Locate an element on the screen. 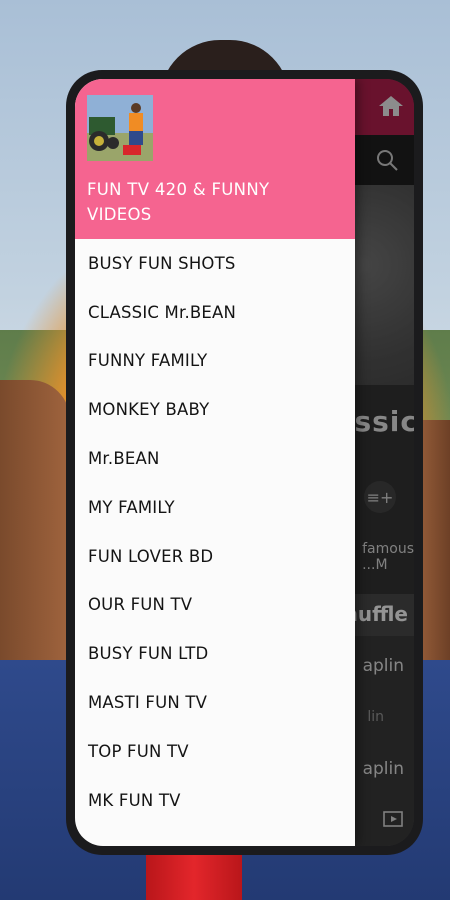 The image size is (450, 900). drawer-item-label: FUN LOVER BD is located at coordinates (151, 556).